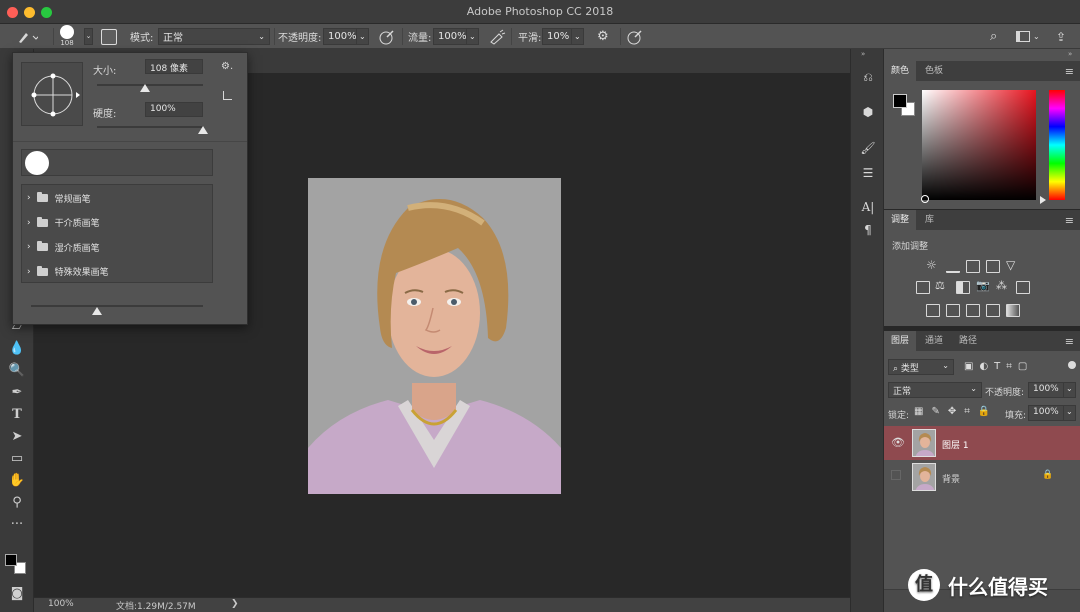  What do you see at coordinates (116, 272) in the screenshot?
I see `brush-folder-item: › 特殊效果画笔` at bounding box center [116, 272].